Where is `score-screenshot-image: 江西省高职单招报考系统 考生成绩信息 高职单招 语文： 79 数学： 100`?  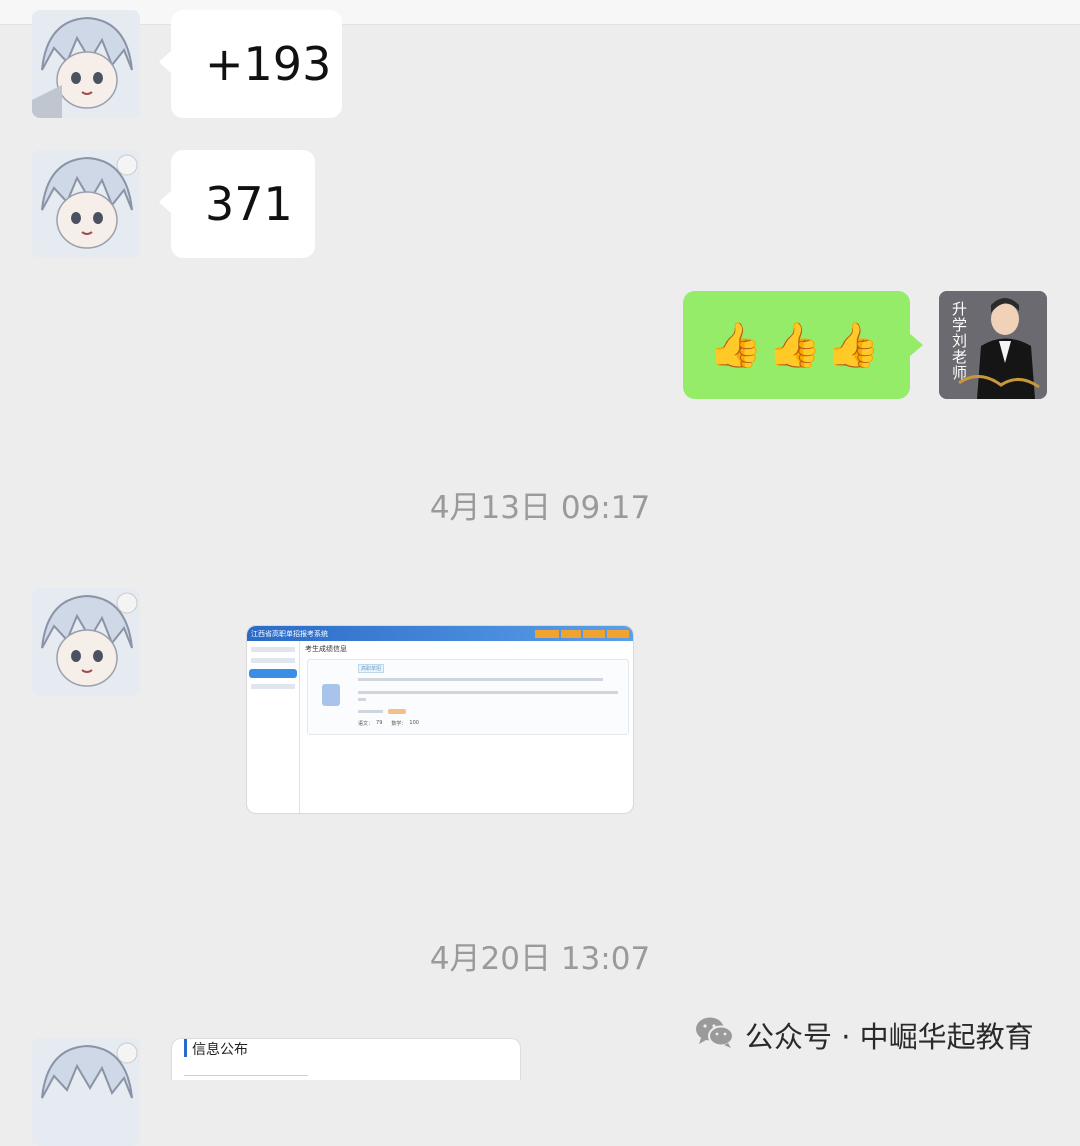
score-screenshot-image: 江西省高职单招报考系统 考生成绩信息 高职单招 语文： 79 数学： 100 is located at coordinates (440, 719).